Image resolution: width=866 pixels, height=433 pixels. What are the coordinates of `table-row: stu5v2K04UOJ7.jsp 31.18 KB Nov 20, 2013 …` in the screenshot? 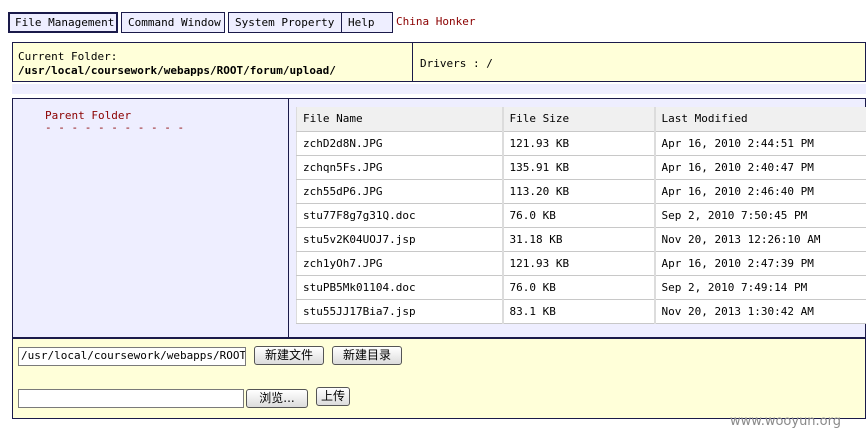 It's located at (581, 239).